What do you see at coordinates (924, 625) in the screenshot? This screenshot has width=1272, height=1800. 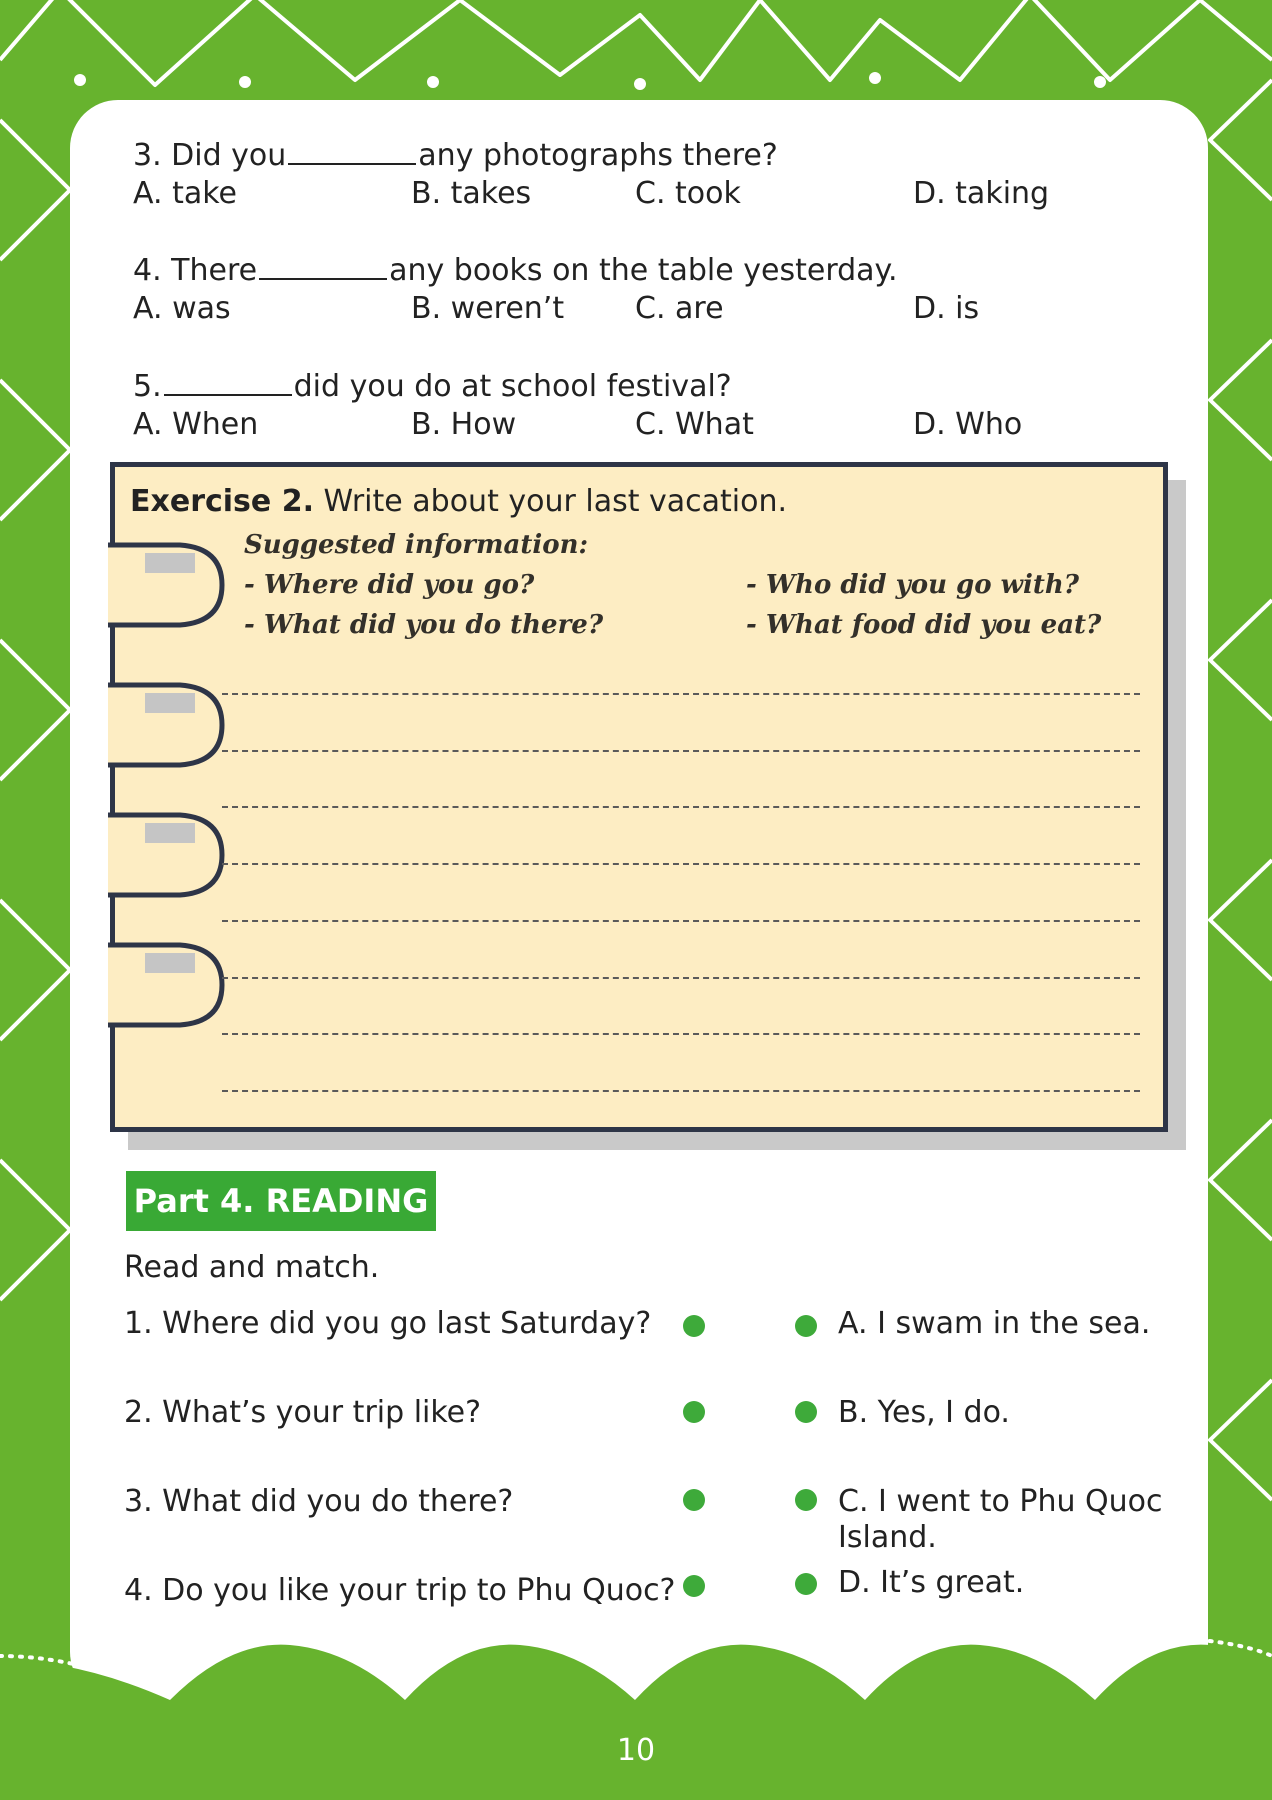 I see `suggestion-item: - What food did you eat?` at bounding box center [924, 625].